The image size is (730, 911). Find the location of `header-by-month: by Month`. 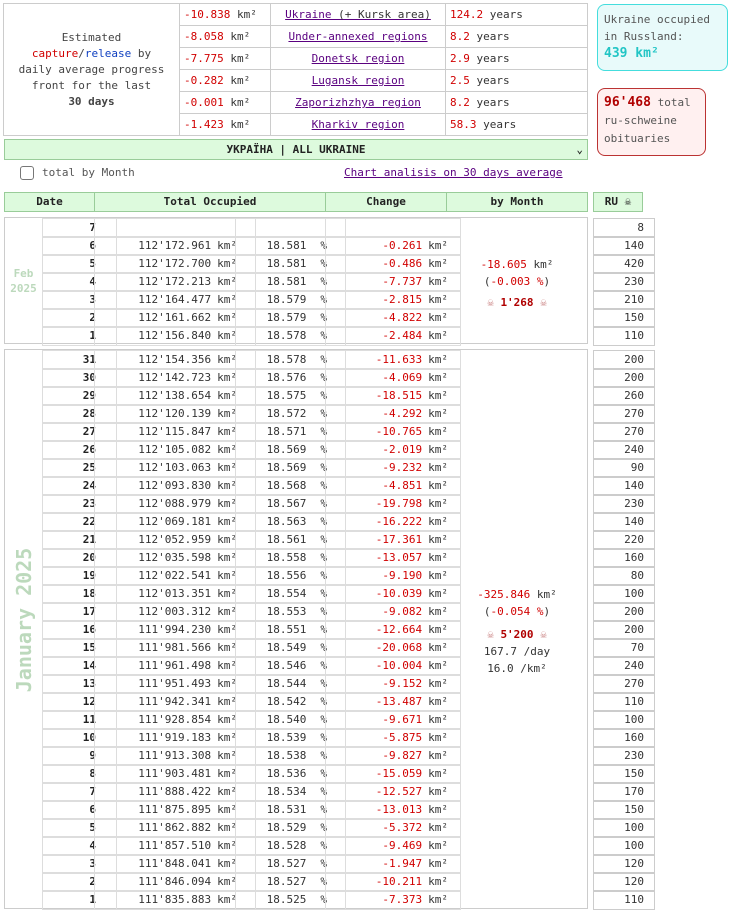

header-by-month: by Month is located at coordinates (517, 202).